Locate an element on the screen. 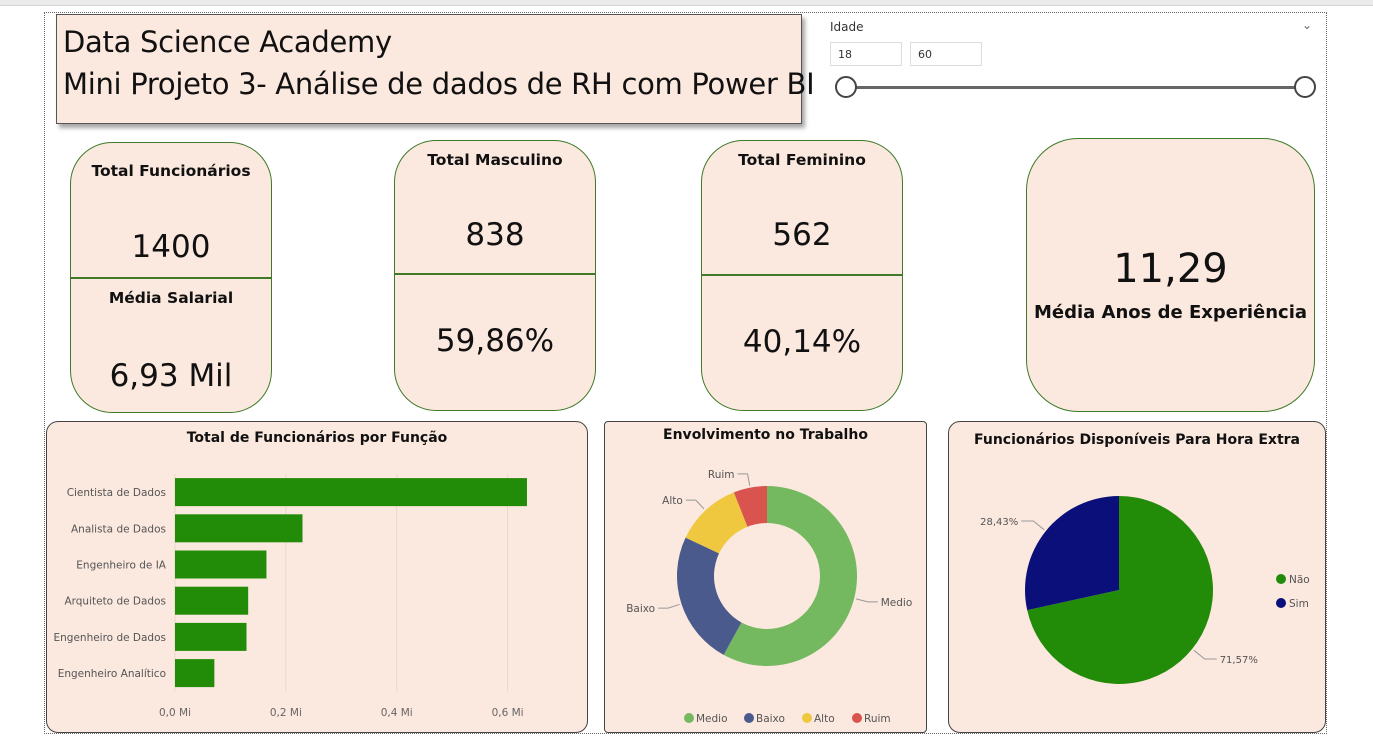 The width and height of the screenshot is (1373, 746). card-percent: 40,14% is located at coordinates (802, 342).